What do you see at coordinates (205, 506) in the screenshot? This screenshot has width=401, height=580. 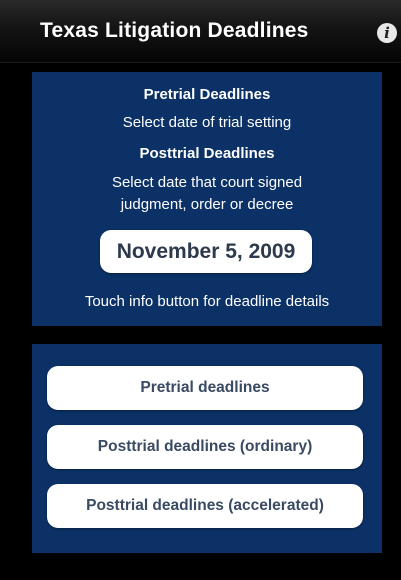 I see `posttrial-accelerated-button: Posttrial deadlines (accelerated)` at bounding box center [205, 506].